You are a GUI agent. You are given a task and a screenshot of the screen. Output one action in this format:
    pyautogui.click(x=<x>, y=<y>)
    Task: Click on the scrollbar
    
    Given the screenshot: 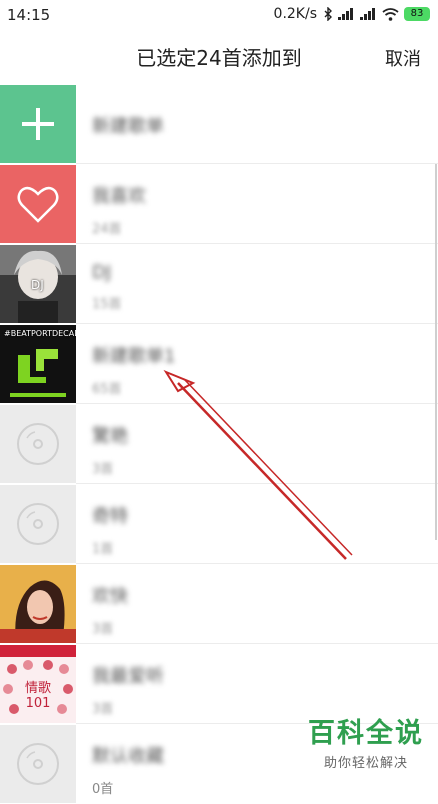 What is the action you would take?
    pyautogui.click(x=436, y=352)
    